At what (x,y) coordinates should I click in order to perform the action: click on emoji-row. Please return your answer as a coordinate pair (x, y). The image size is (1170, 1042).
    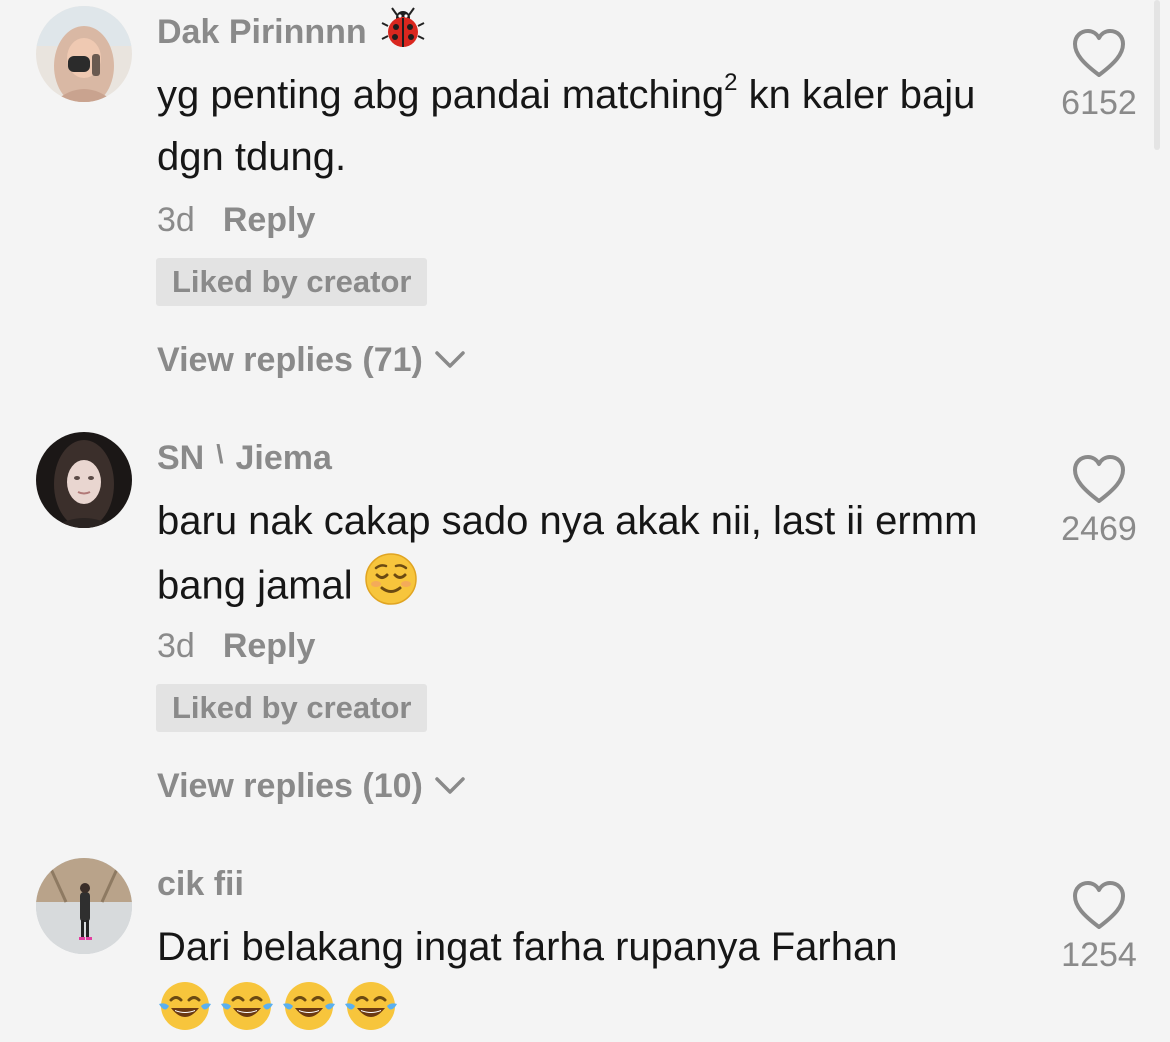
    Looking at the image, I should click on (587, 1011).